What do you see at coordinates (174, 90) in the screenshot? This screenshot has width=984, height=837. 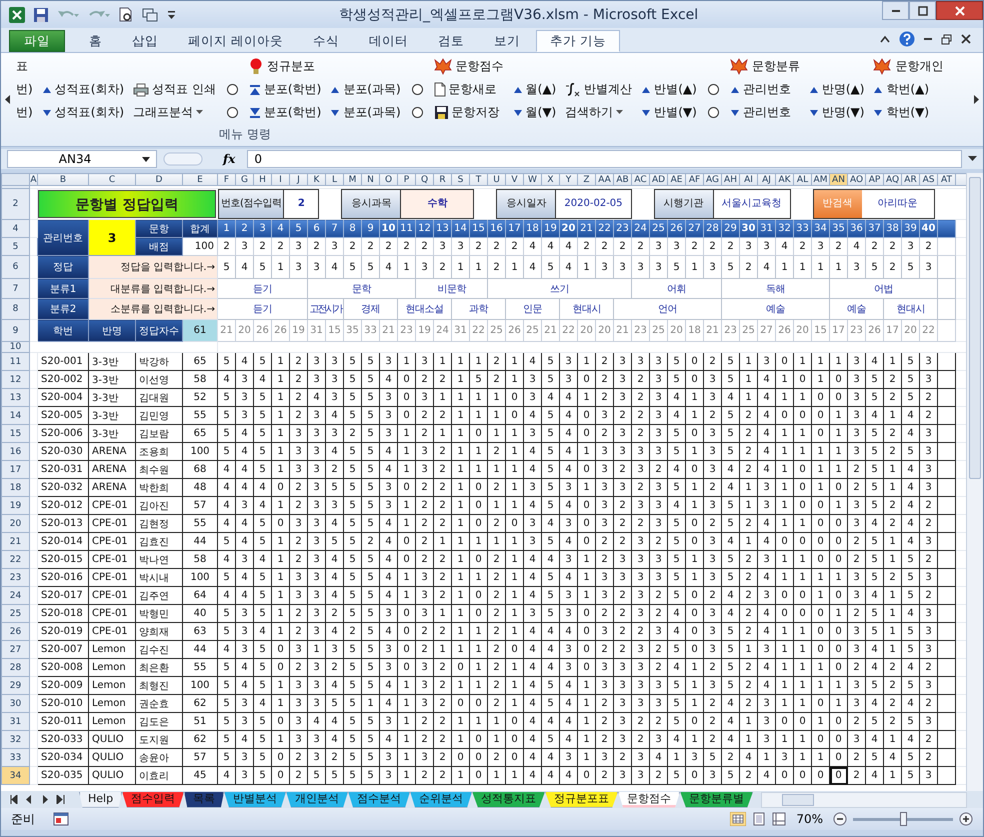 I see `ribbon-button: 성적표 인쇄` at bounding box center [174, 90].